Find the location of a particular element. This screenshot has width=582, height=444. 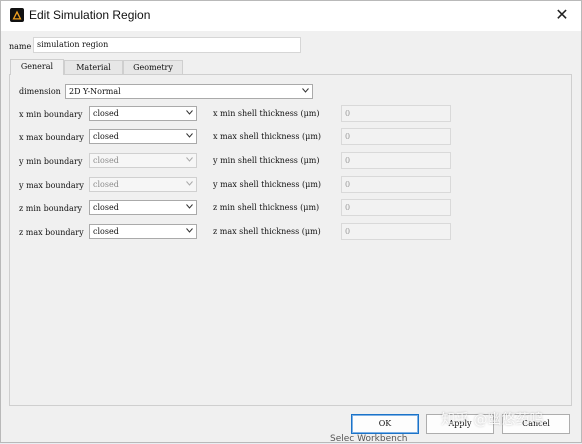

z-min-shell-thickness-input: 0 is located at coordinates (396, 207).